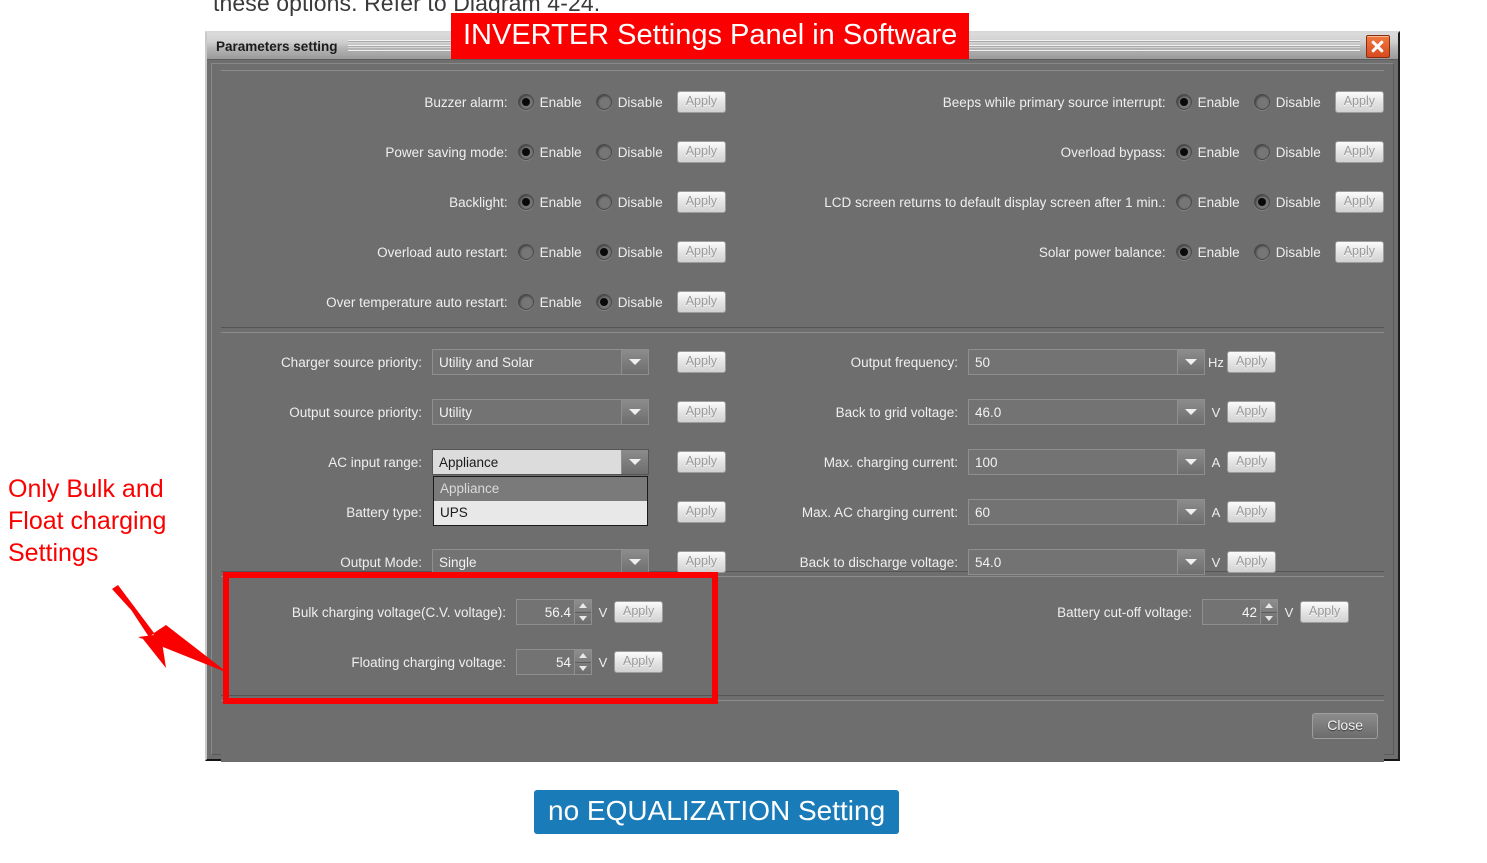  I want to click on dialog-footer: Close, so click(802, 731).